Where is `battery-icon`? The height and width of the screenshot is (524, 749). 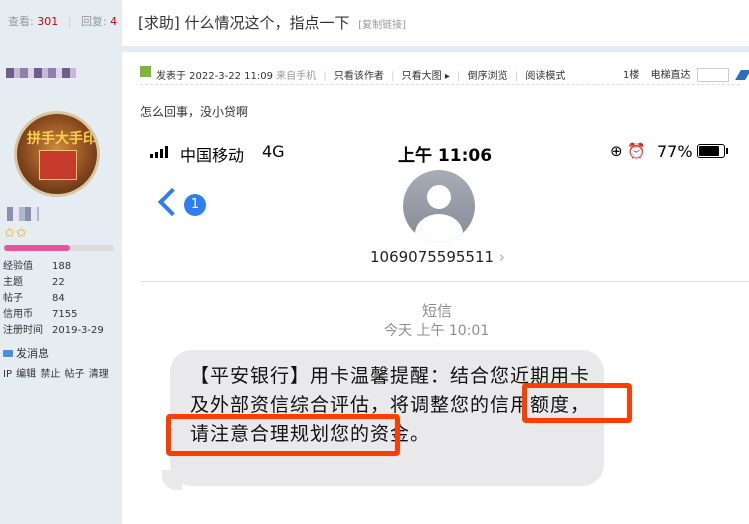 battery-icon is located at coordinates (712, 151).